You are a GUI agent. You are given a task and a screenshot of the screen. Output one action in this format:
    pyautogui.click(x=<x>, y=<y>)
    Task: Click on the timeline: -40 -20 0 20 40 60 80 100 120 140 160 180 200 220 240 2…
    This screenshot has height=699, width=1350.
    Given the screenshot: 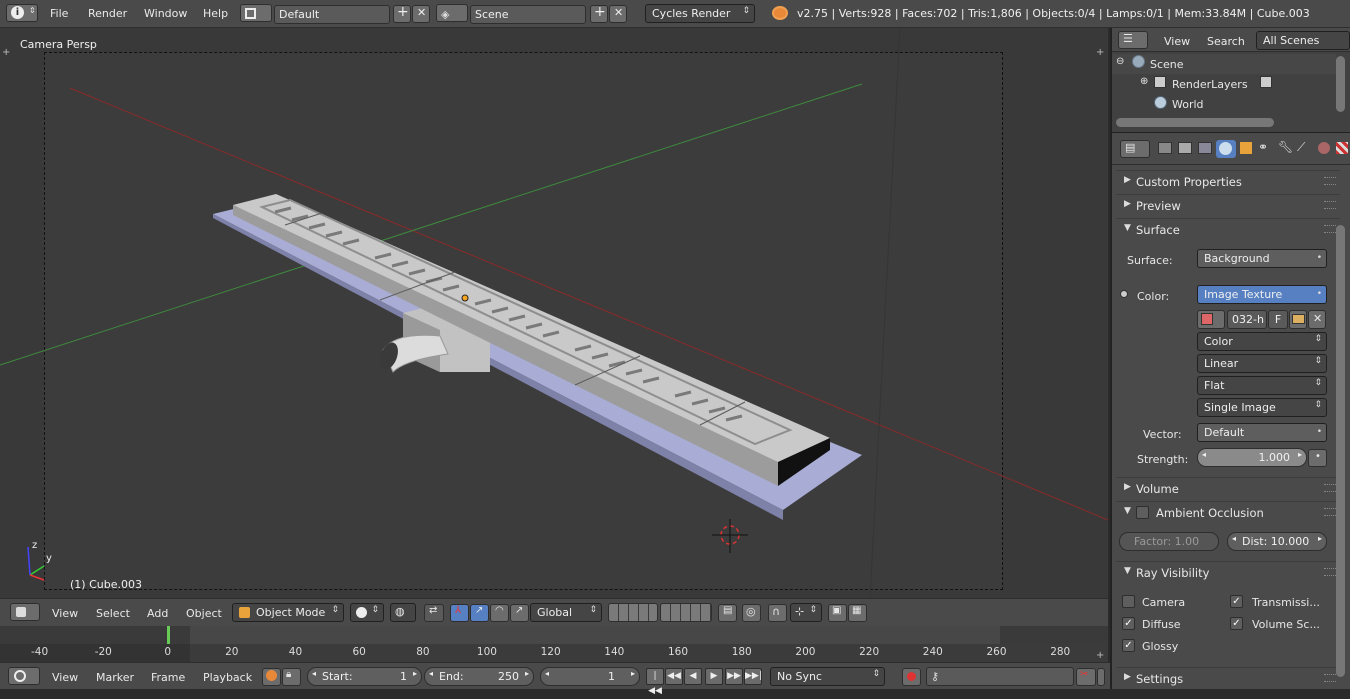 What is the action you would take?
    pyautogui.click(x=554, y=644)
    